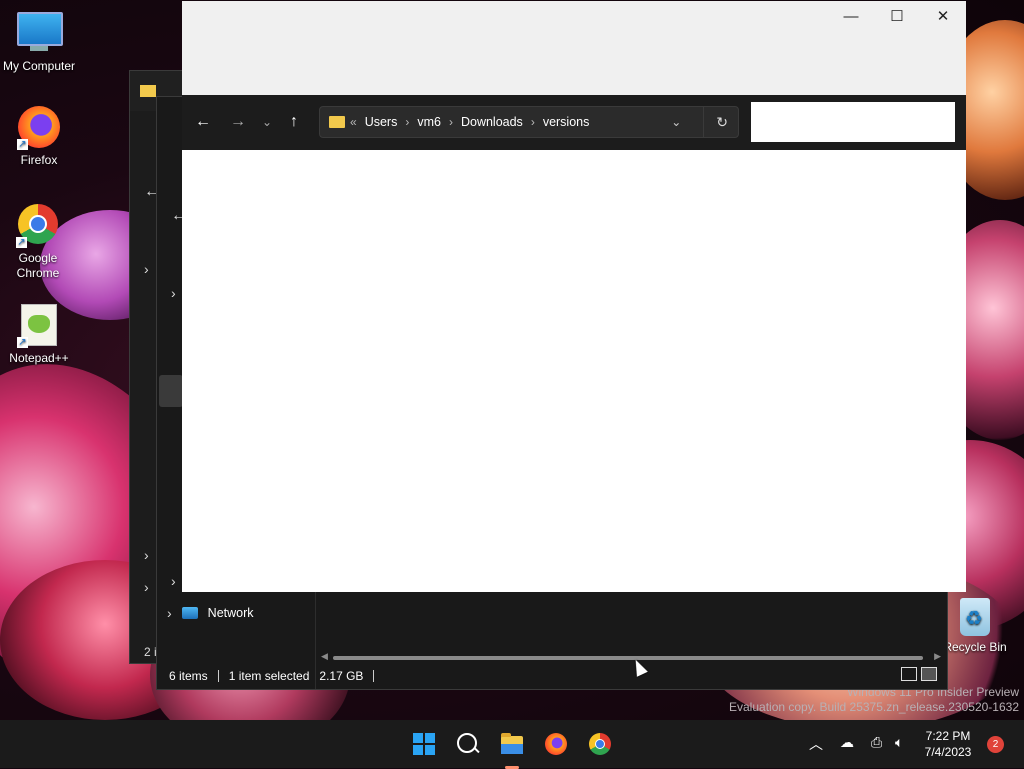  What do you see at coordinates (975, 647) in the screenshot?
I see `desktop-icon-label: Recycle Bin` at bounding box center [975, 647].